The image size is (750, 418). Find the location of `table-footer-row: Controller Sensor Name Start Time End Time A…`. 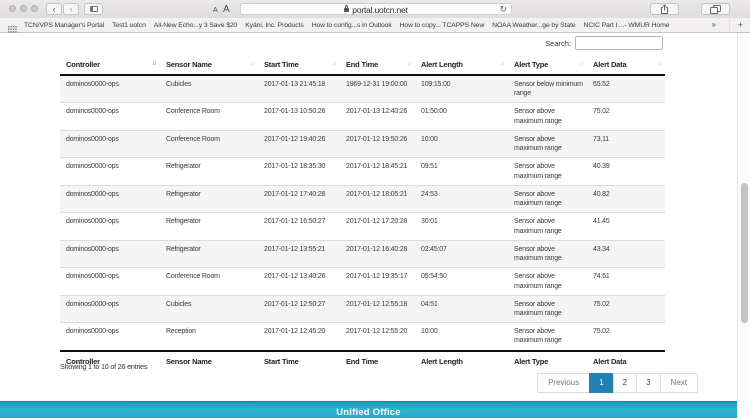

table-footer-row: Controller Sensor Name Start Time End Time A… is located at coordinates (362, 360).